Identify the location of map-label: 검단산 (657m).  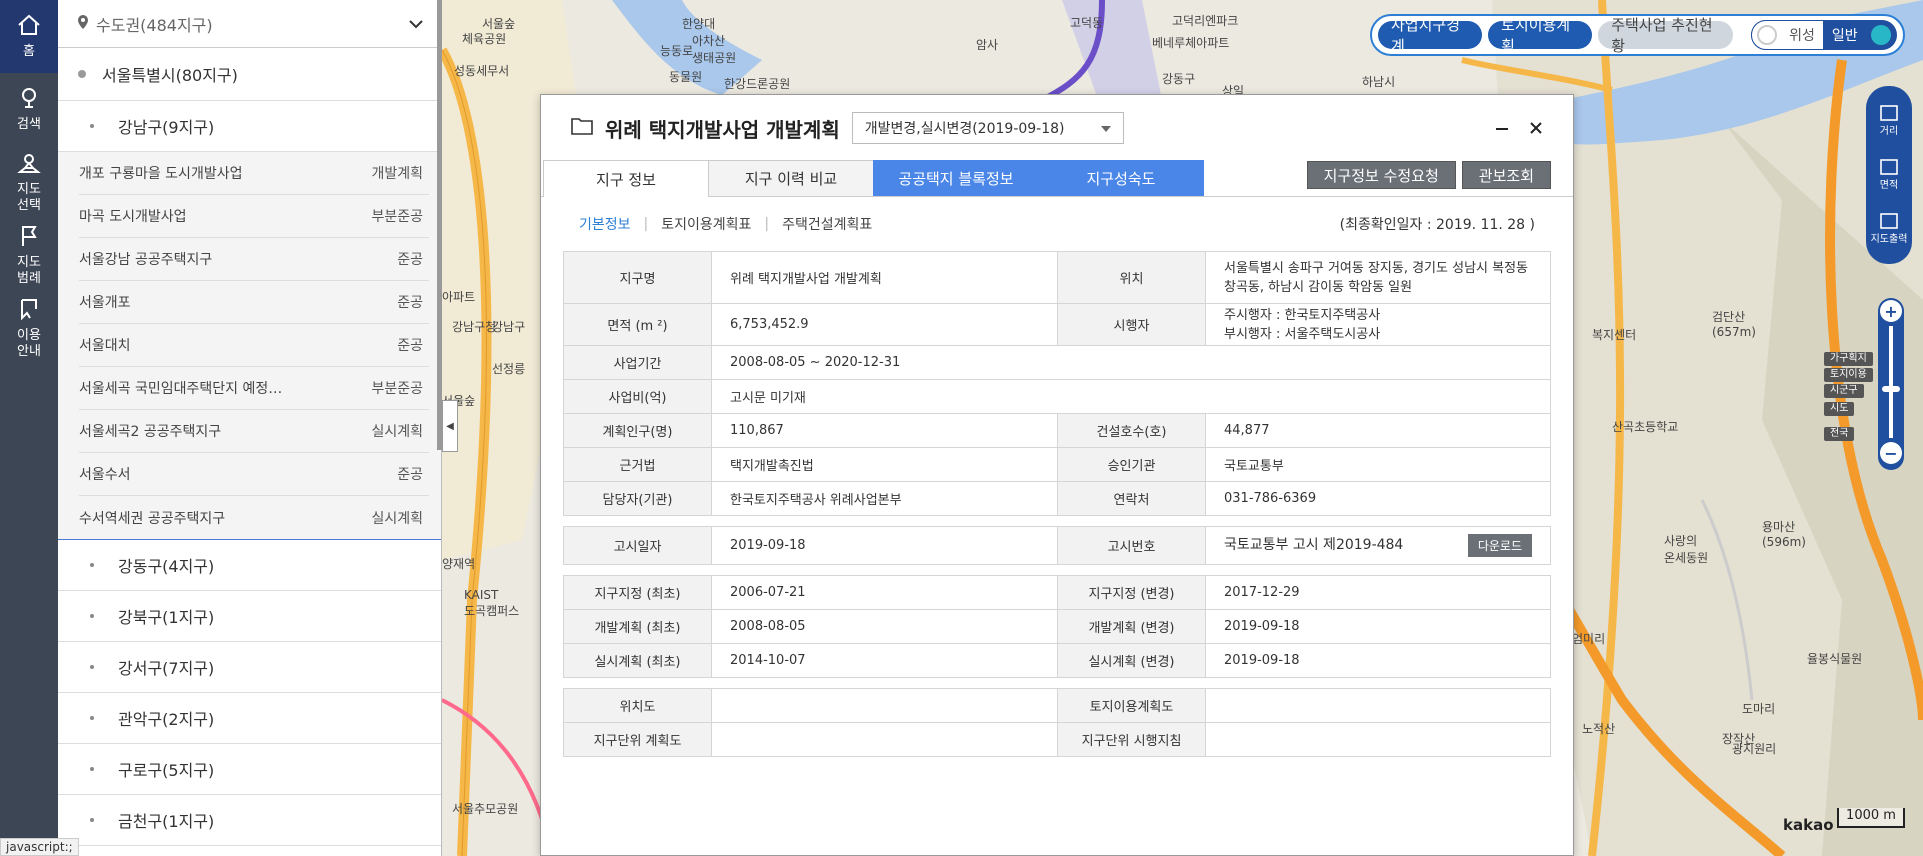
(1734, 324).